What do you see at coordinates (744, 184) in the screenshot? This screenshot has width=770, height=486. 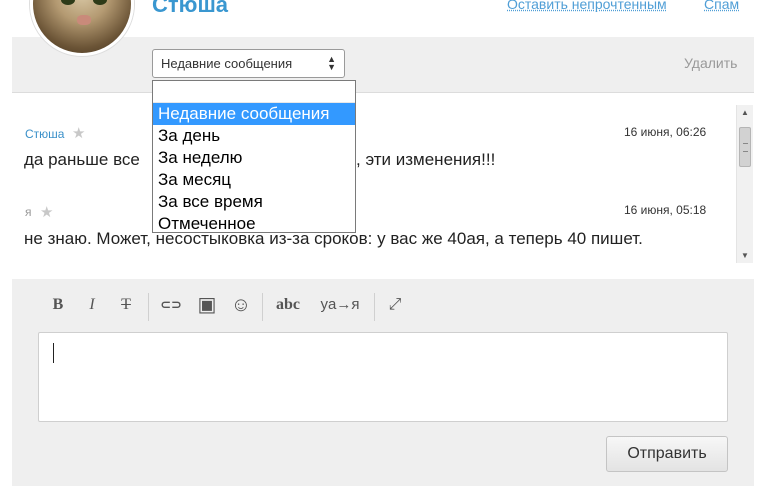 I see `message-list-scrollbar: ▲ ▼` at bounding box center [744, 184].